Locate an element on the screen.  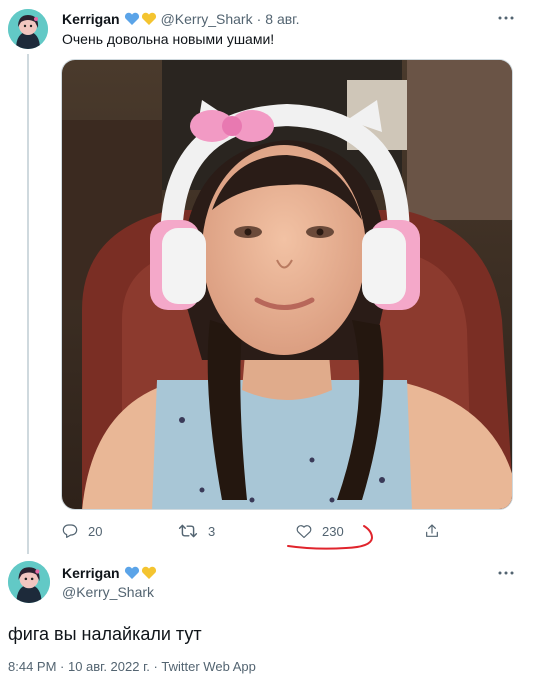
retweet-button: 3 is located at coordinates (196, 531).